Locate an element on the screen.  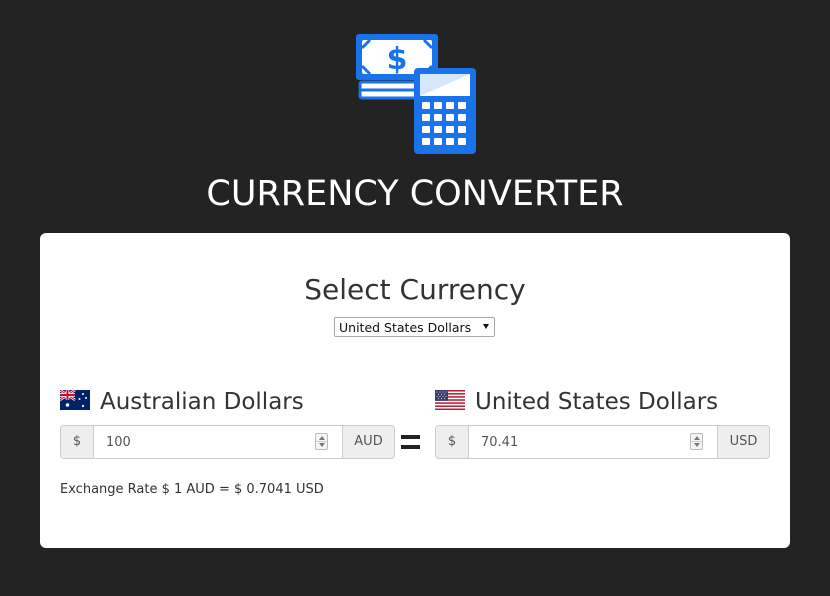
equals-icon is located at coordinates (410, 442).